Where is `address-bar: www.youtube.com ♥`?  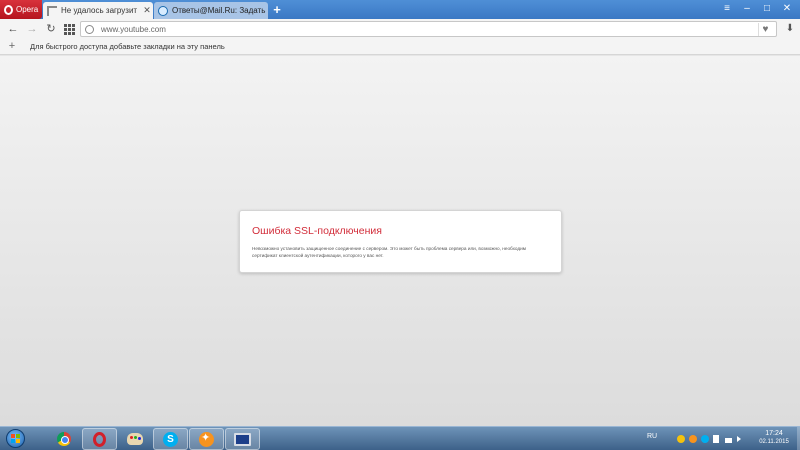
address-bar: www.youtube.com ♥ is located at coordinates (428, 29).